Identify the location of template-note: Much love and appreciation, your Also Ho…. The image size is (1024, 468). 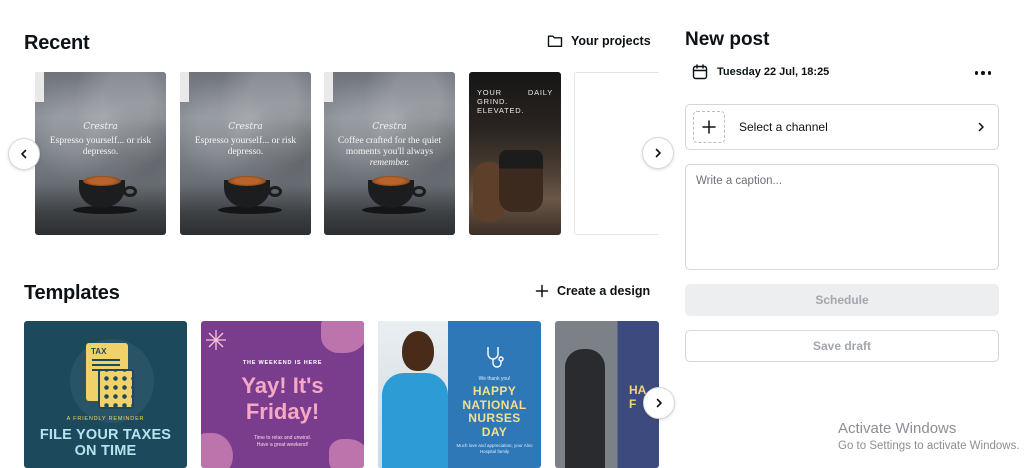
(494, 448).